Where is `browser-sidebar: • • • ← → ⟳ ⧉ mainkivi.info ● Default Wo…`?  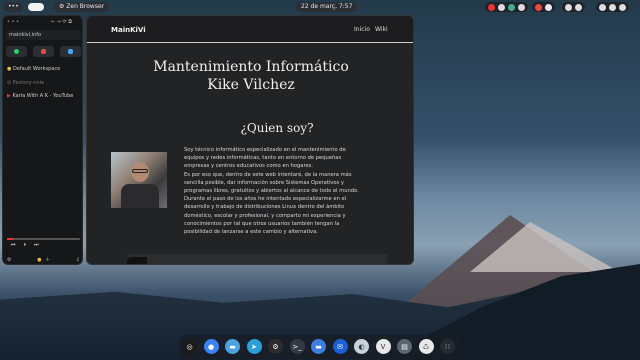 browser-sidebar: • • • ← → ⟳ ⧉ mainkivi.info ● Default Wo… is located at coordinates (42, 140).